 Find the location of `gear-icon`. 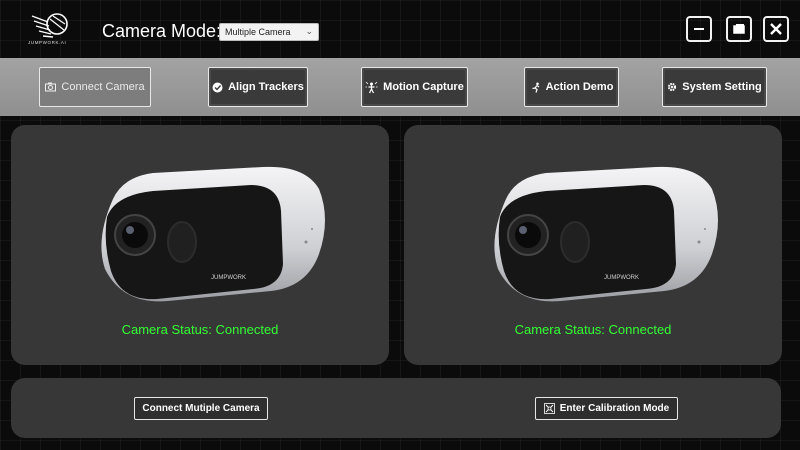

gear-icon is located at coordinates (672, 87).